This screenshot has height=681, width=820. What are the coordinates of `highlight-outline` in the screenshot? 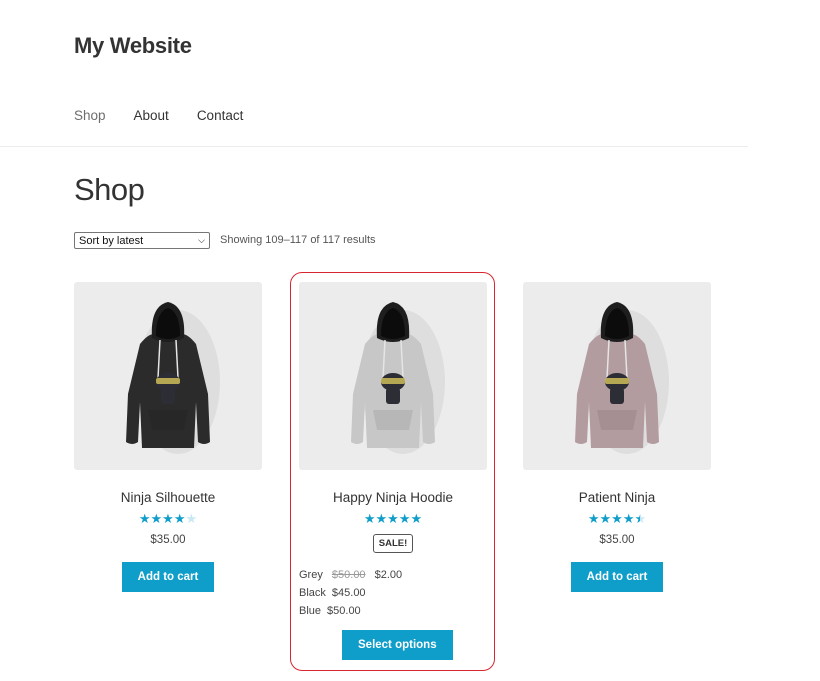 It's located at (392, 471).